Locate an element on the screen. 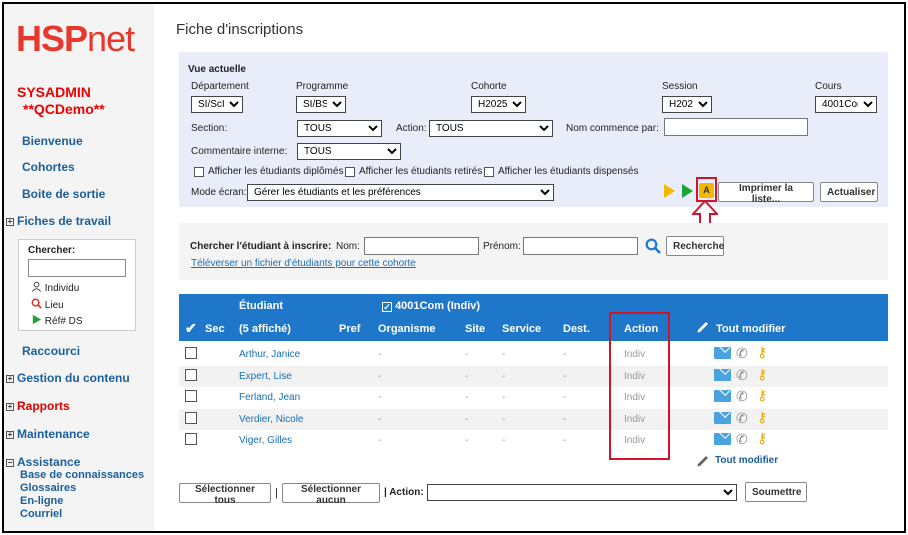 The width and height of the screenshot is (908, 535). page-title: Fiche d'inscriptions is located at coordinates (240, 29).